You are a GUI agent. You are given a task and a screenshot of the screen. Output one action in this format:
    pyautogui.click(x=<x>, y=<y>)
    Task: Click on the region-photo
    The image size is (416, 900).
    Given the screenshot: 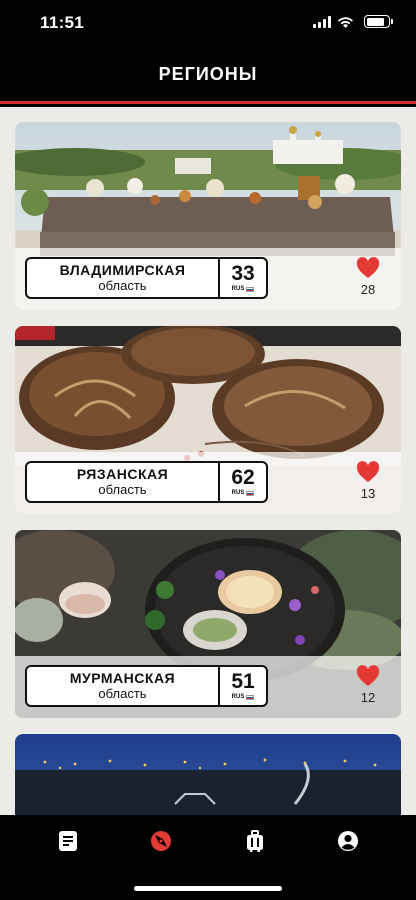 What is the action you would take?
    pyautogui.click(x=208, y=774)
    